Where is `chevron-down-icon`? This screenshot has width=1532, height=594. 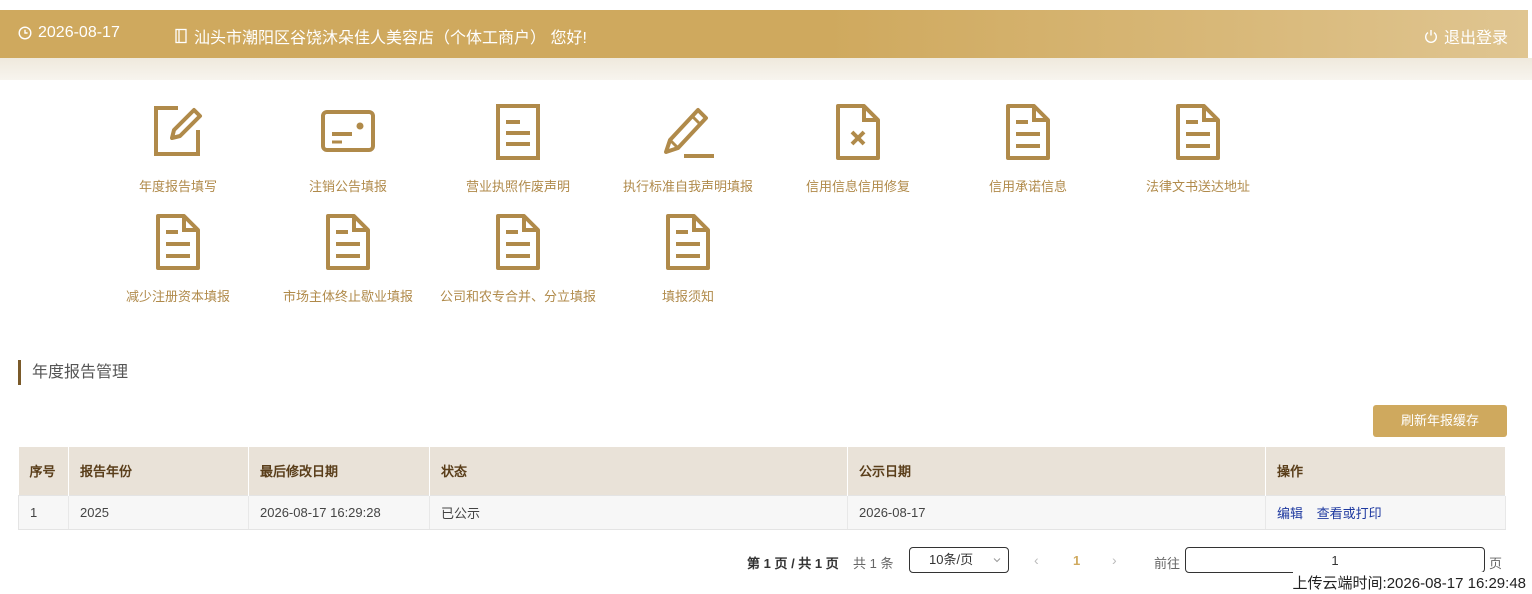 chevron-down-icon is located at coordinates (997, 560).